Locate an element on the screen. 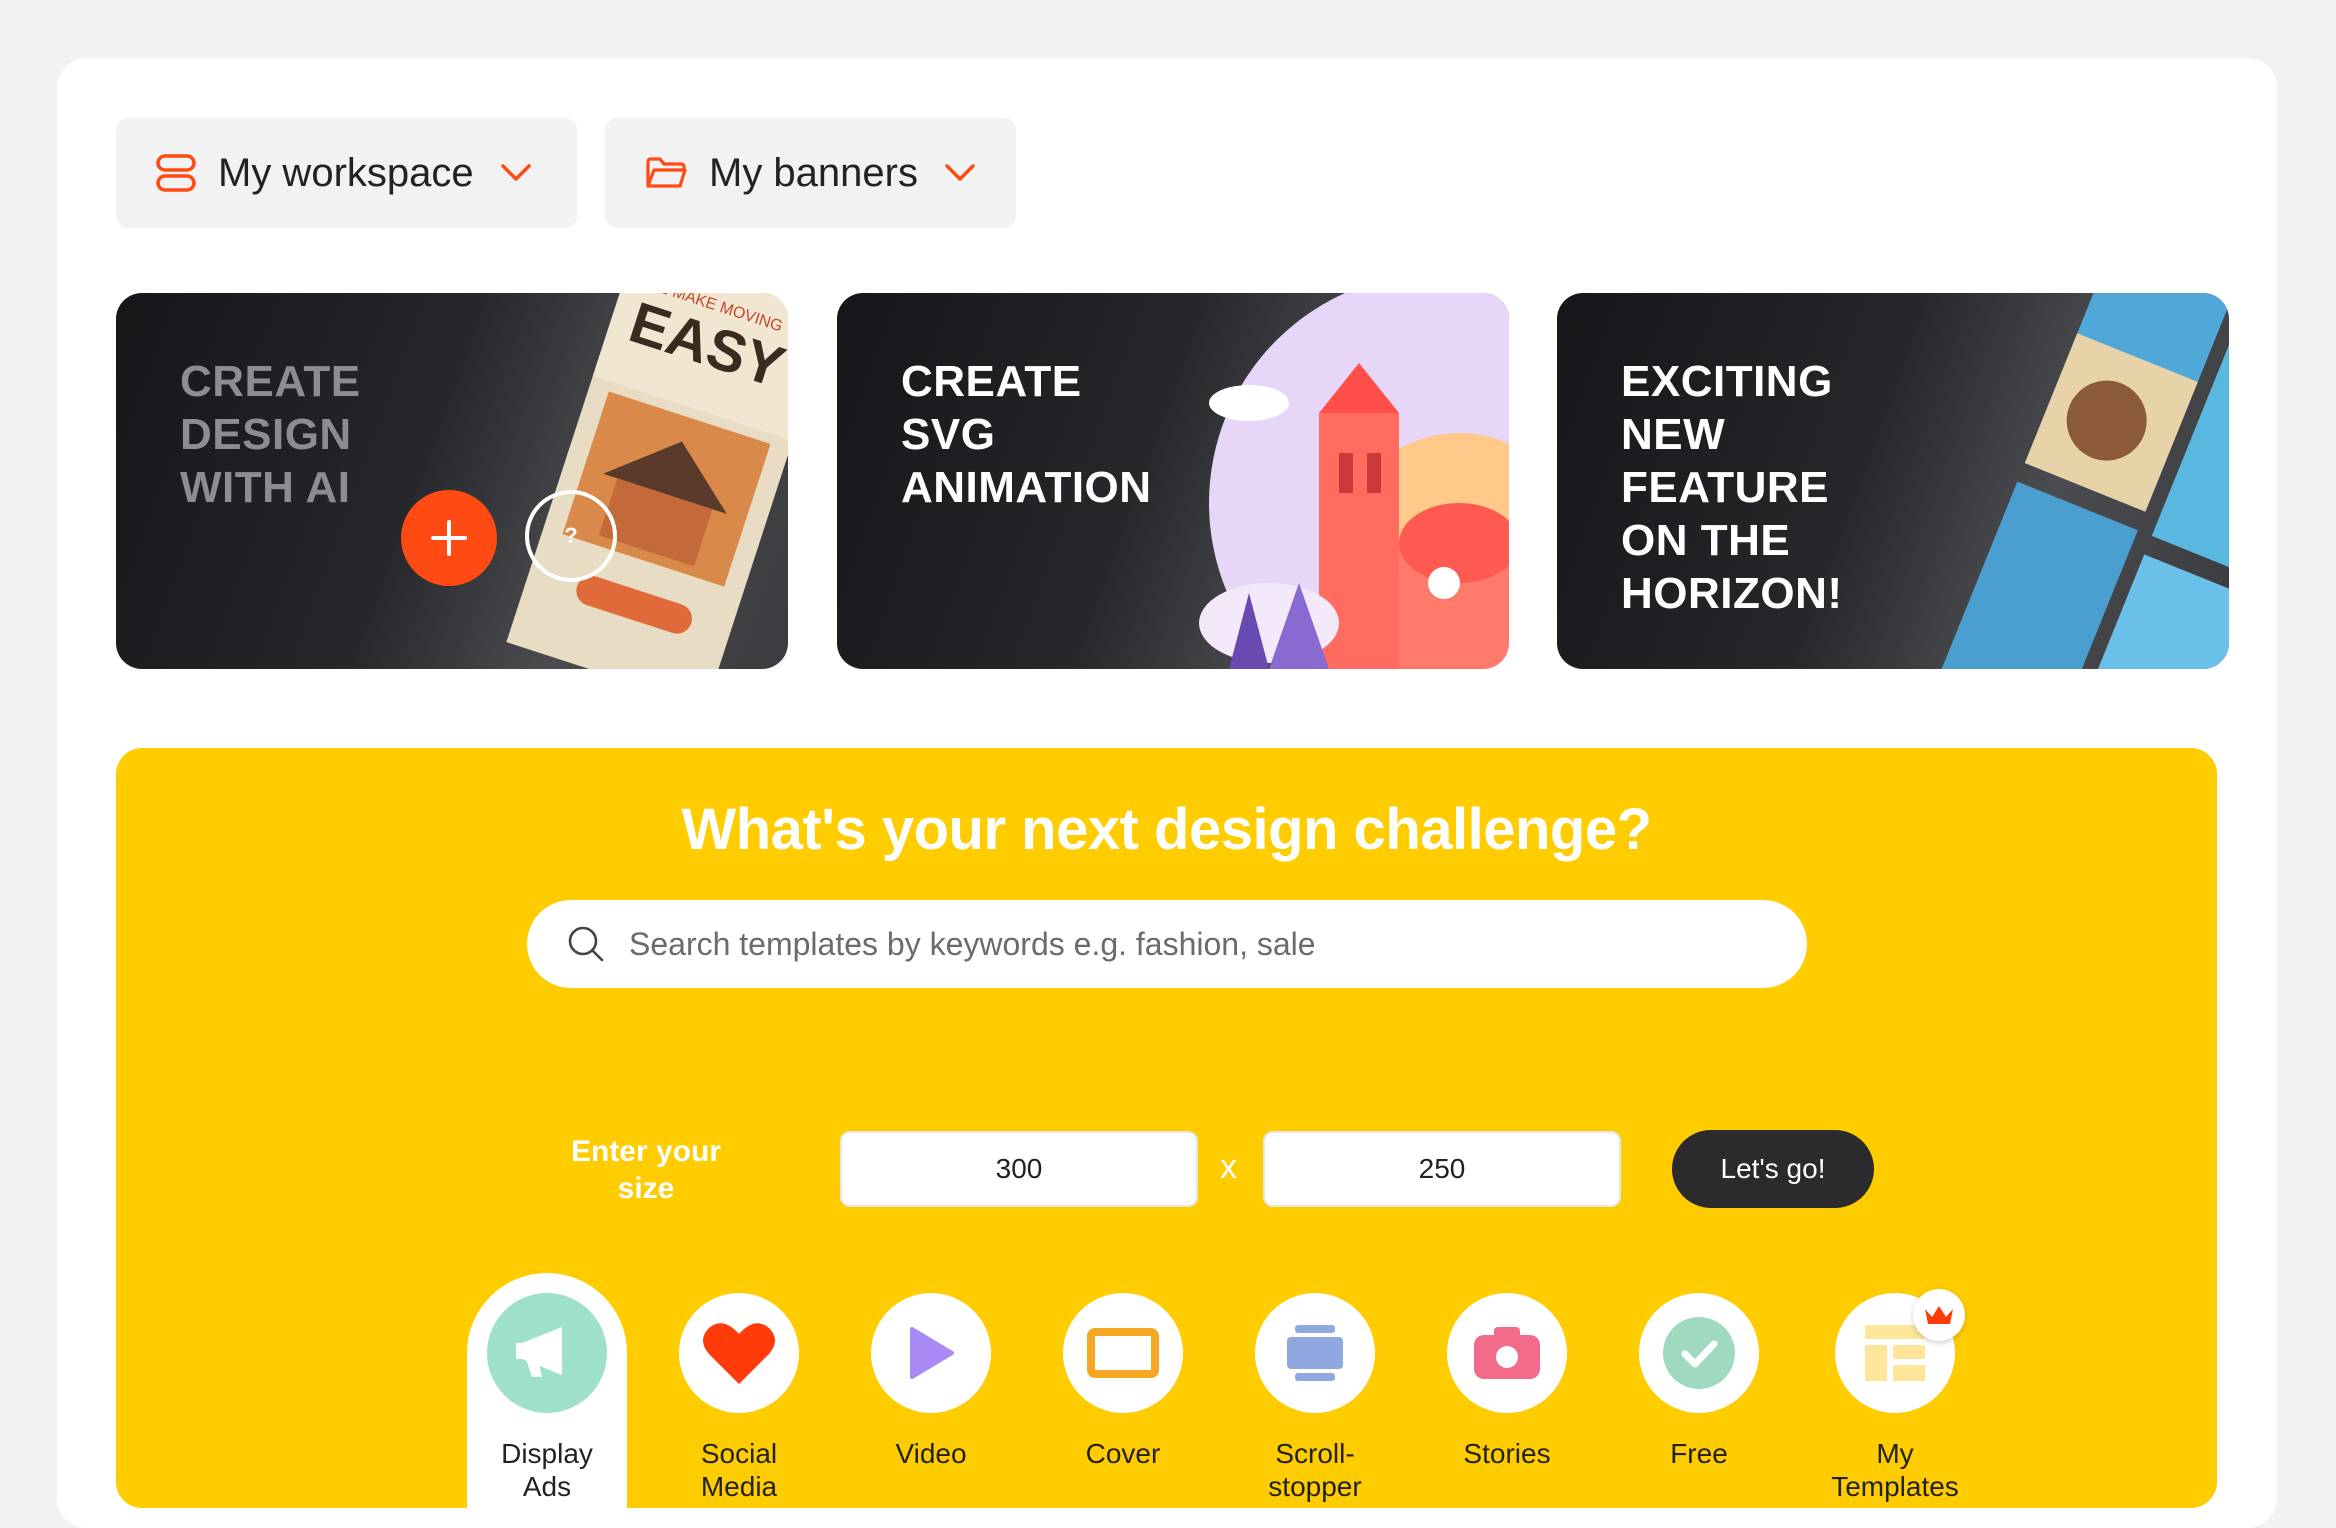 The height and width of the screenshot is (1528, 2336). help-label: ? is located at coordinates (571, 535).